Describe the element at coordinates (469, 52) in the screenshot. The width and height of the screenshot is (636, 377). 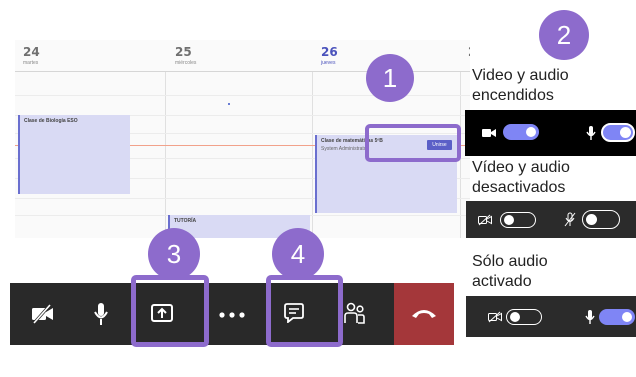
I see `day-number: 27` at that location.